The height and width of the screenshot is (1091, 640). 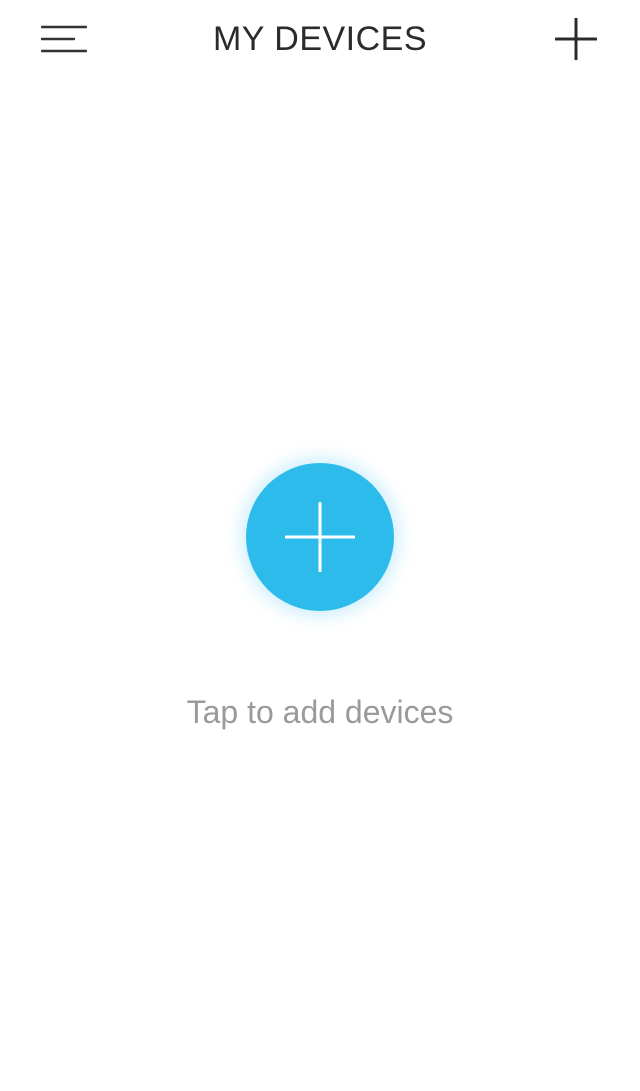 What do you see at coordinates (320, 40) in the screenshot?
I see `top-bar: MY DEVICES` at bounding box center [320, 40].